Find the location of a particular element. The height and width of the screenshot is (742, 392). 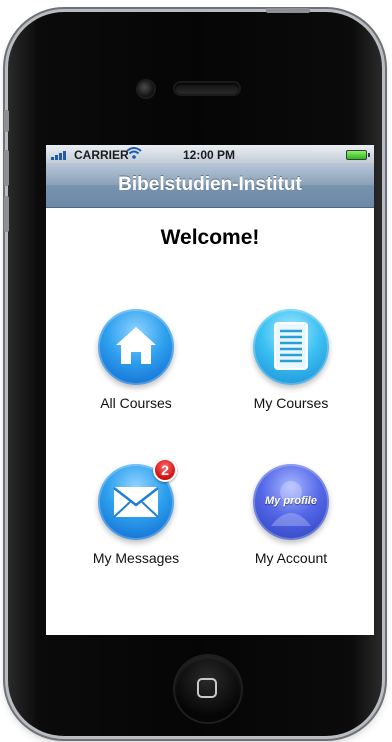

home-button is located at coordinates (208, 689).